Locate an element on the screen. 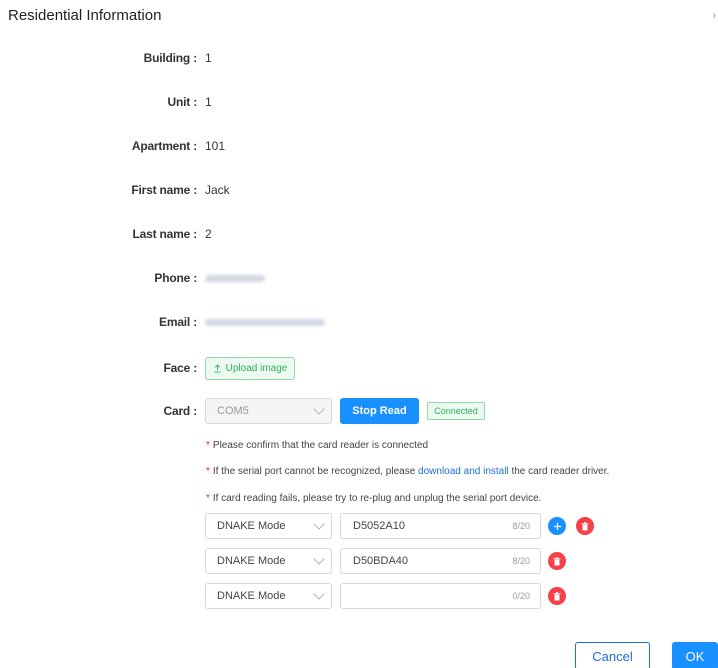 The image size is (718, 668). first-name-value: Jack is located at coordinates (217, 190).